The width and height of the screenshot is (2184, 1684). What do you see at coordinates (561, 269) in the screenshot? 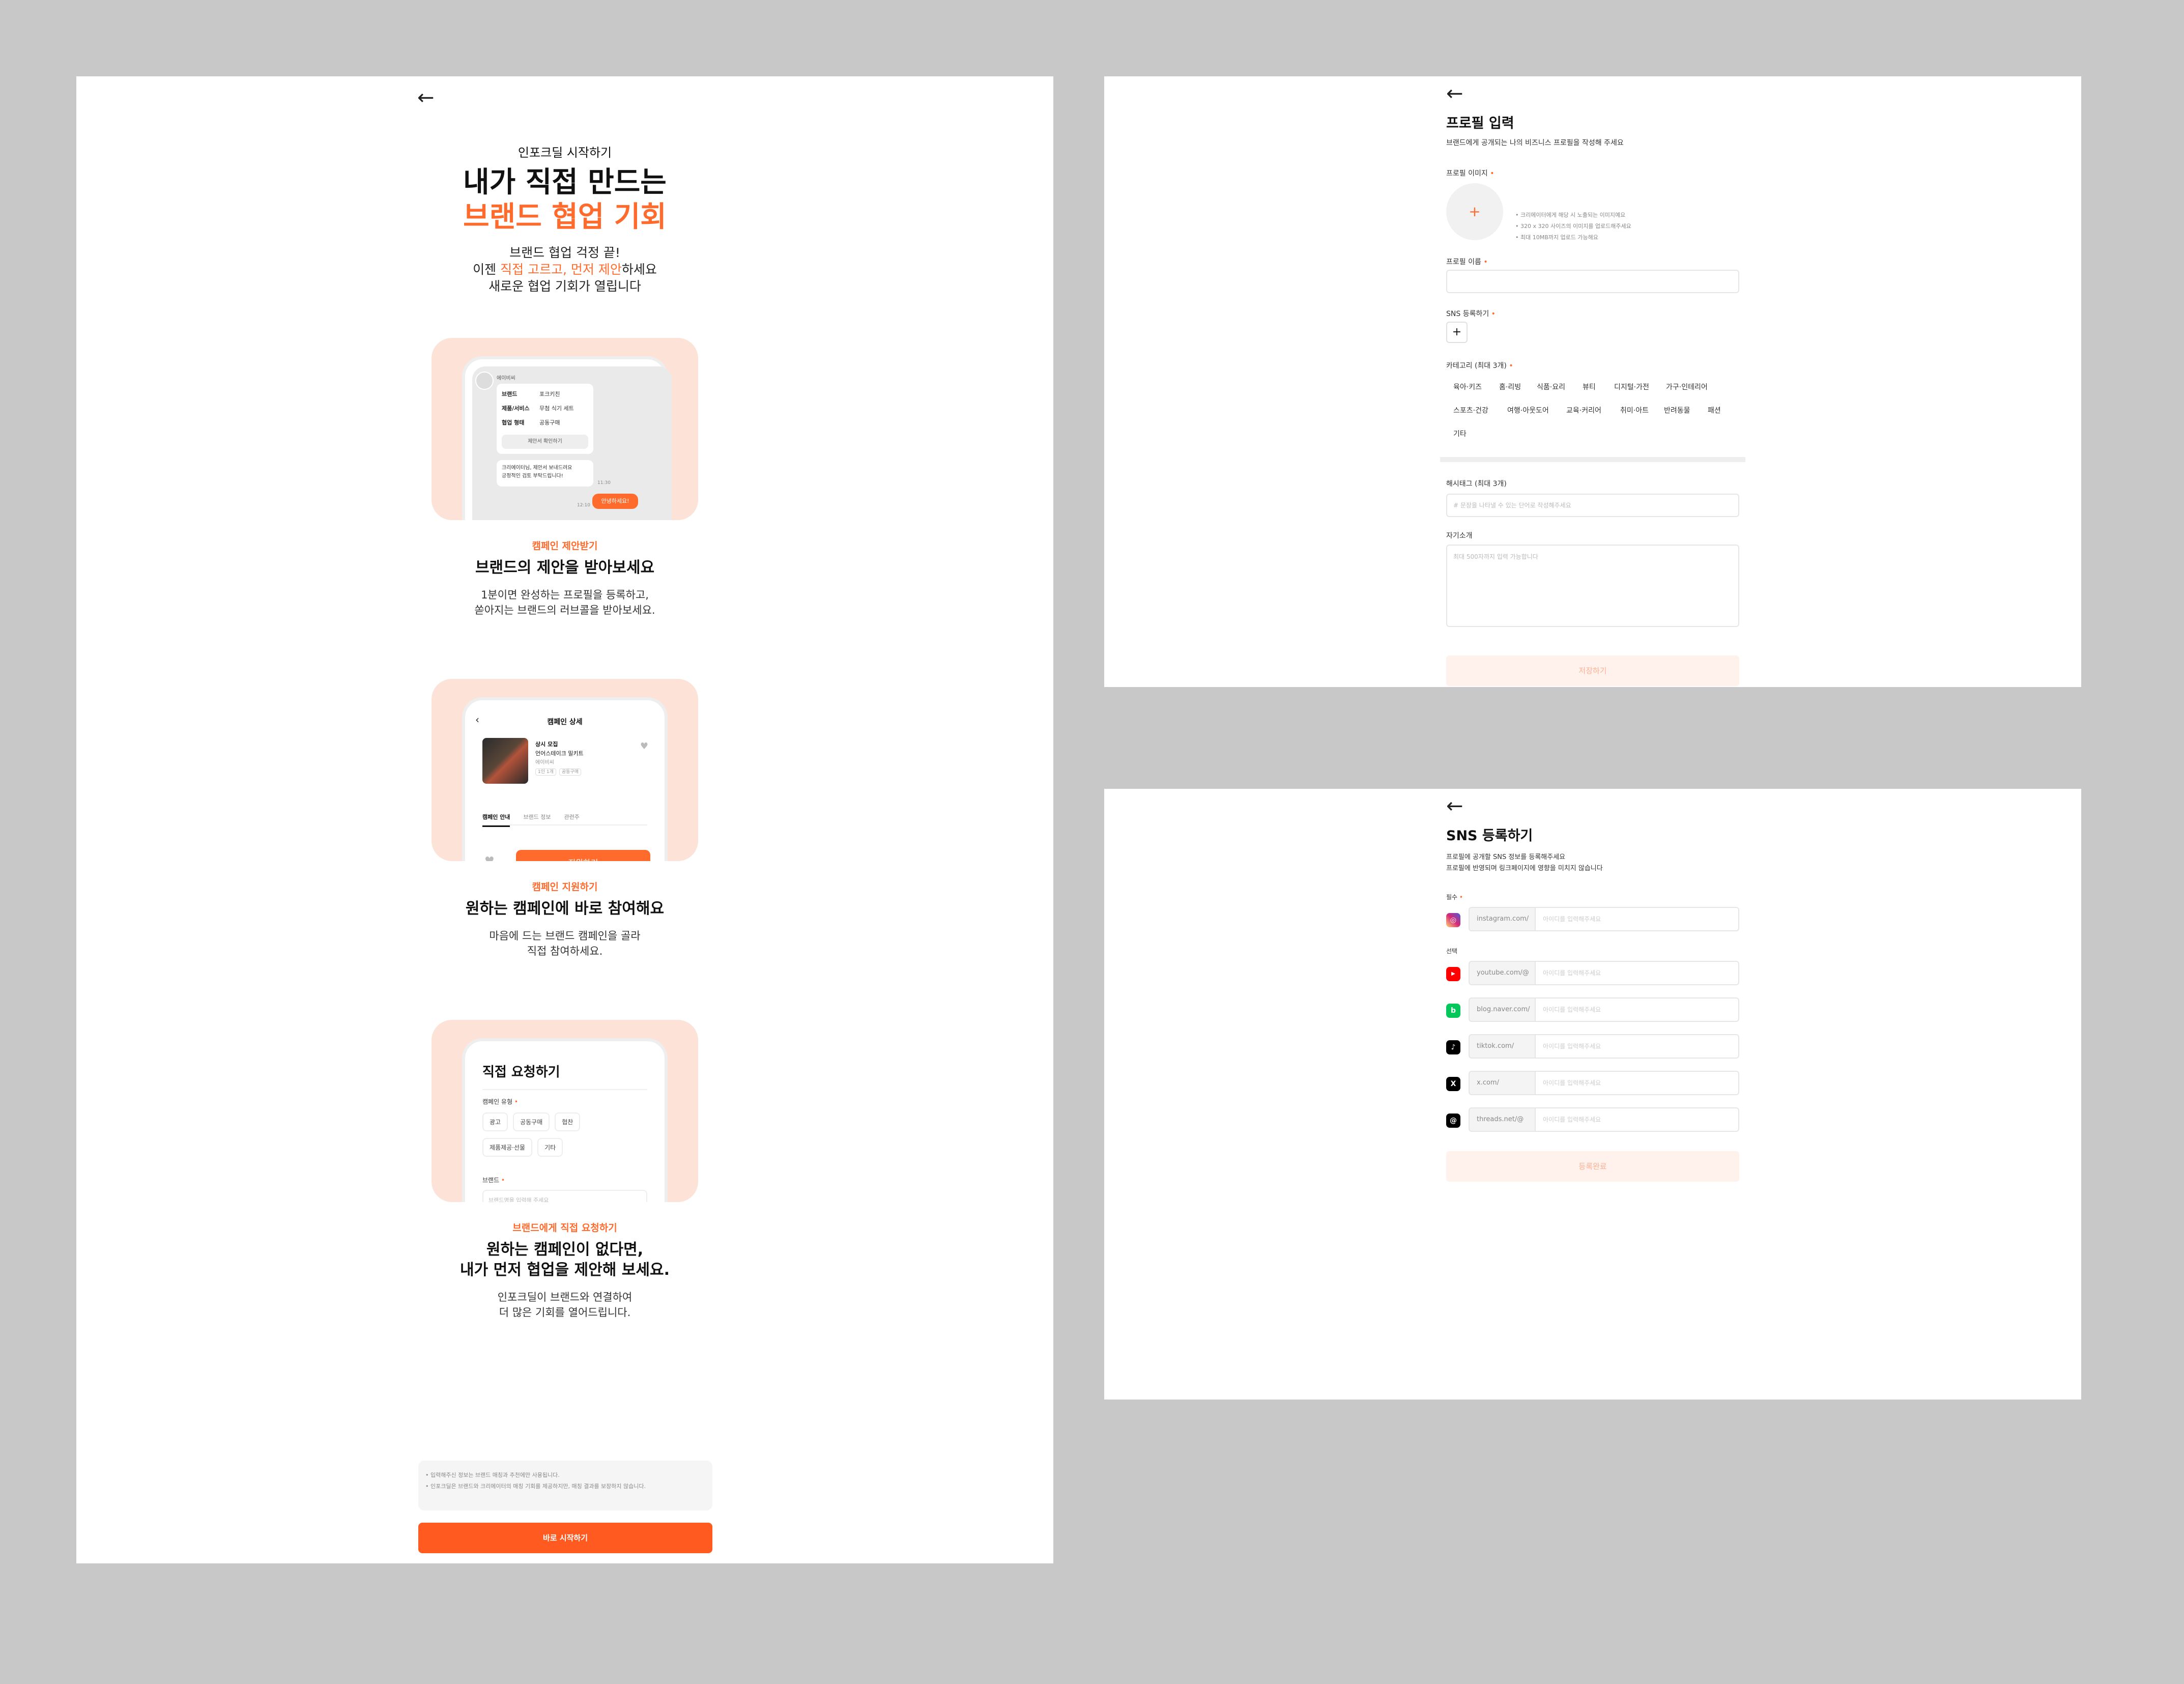
I see `hero-desc-highlight: 직접 고르고, 먼저 제안` at bounding box center [561, 269].